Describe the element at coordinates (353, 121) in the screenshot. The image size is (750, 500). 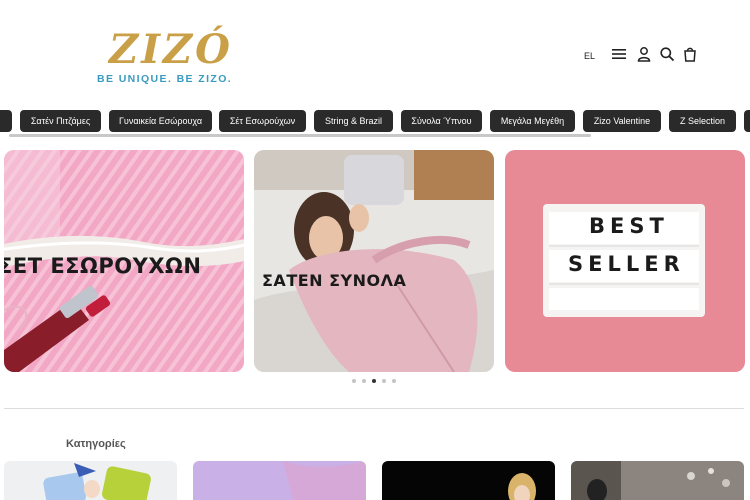
I see `category-chip: String & Brazil` at that location.